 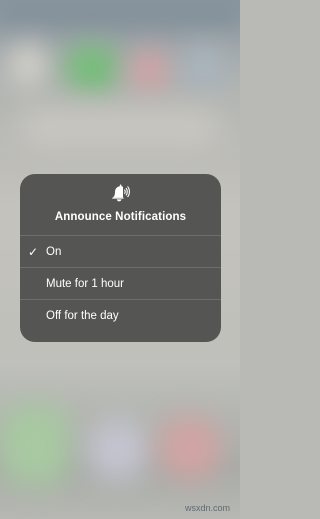 I want to click on option-label: Off for the day, so click(x=82, y=315).